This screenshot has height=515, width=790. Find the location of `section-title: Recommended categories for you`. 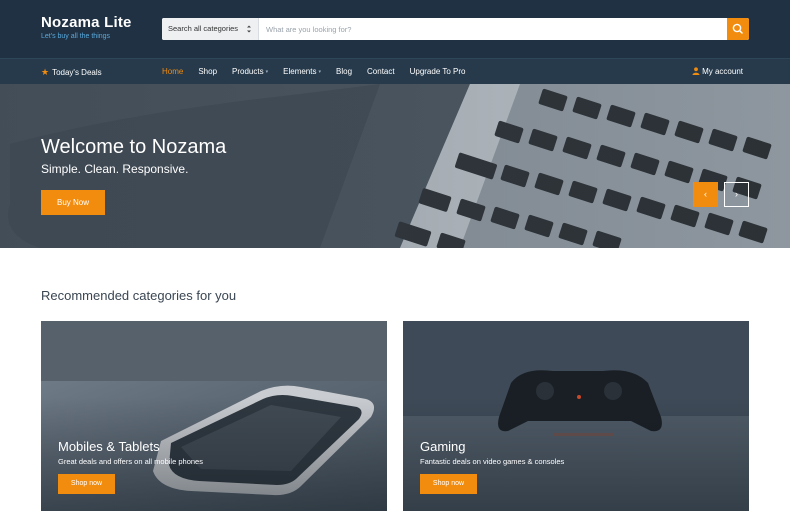

section-title: Recommended categories for you is located at coordinates (139, 295).